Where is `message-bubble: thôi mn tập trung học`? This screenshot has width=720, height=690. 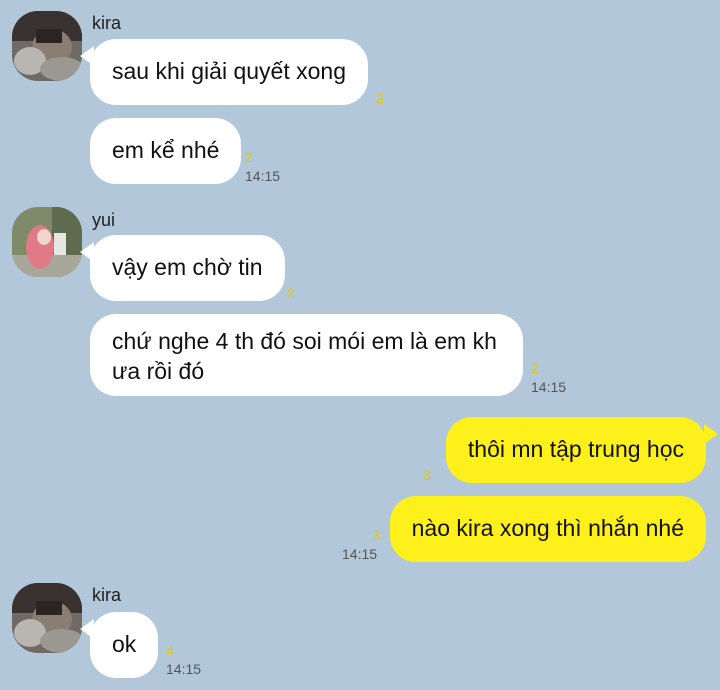
message-bubble: thôi mn tập trung học is located at coordinates (575, 450).